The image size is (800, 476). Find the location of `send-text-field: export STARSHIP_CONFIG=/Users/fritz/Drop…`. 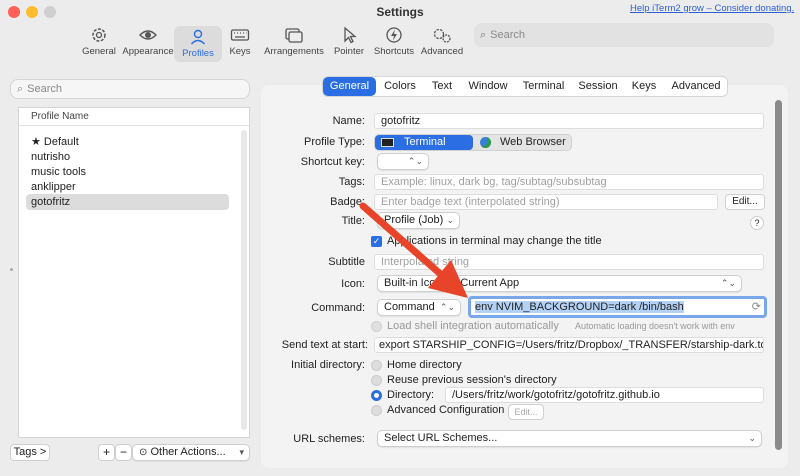

send-text-field: export STARSHIP_CONFIG=/Users/fritz/Drop… is located at coordinates (569, 345).